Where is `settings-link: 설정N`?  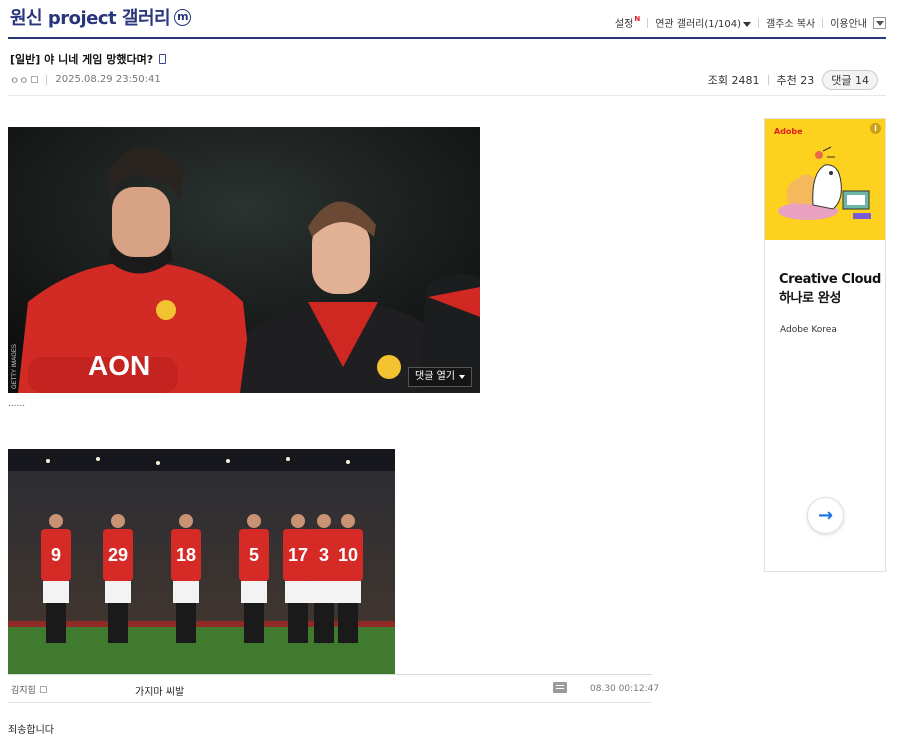 settings-link: 설정N is located at coordinates (627, 22).